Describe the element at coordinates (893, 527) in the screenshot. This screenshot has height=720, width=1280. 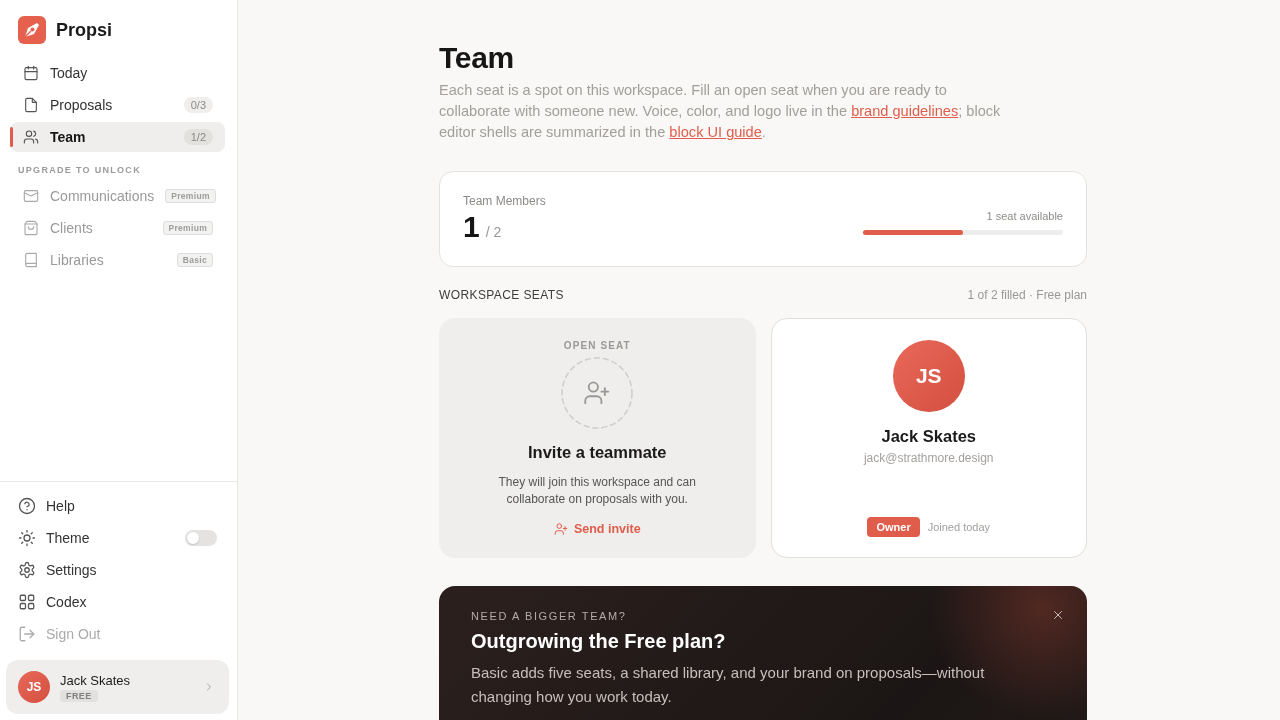
I see `role-badge: Owner` at that location.